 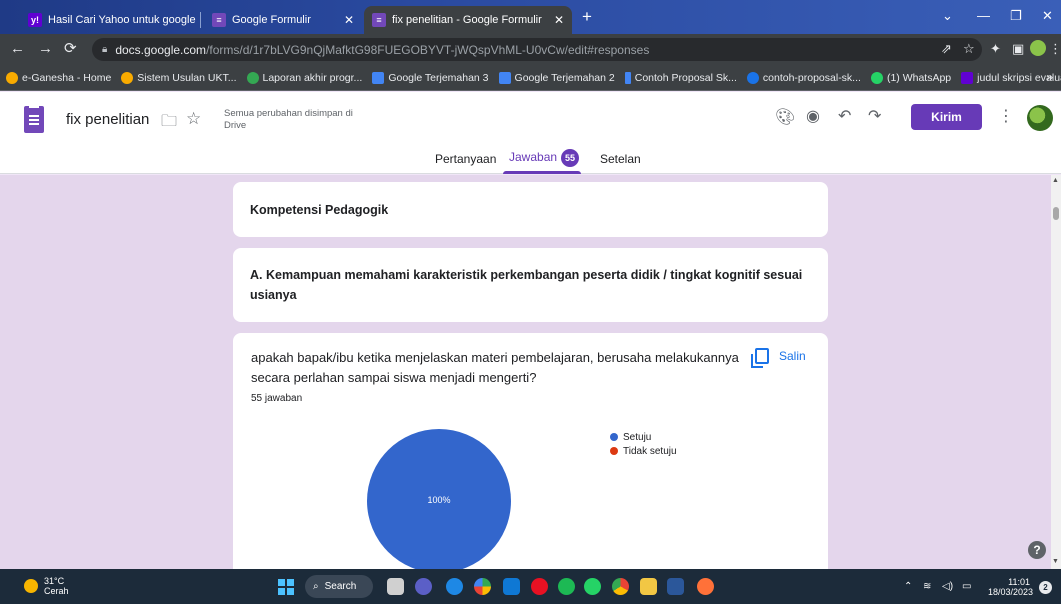 I want to click on file-explorer-icon, so click(x=648, y=586).